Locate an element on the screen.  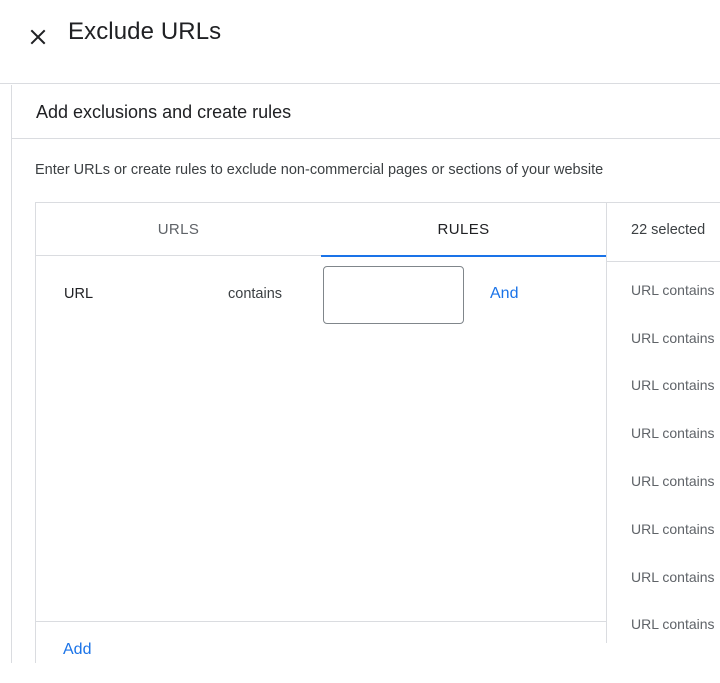
rule-field: URL is located at coordinates (79, 294).